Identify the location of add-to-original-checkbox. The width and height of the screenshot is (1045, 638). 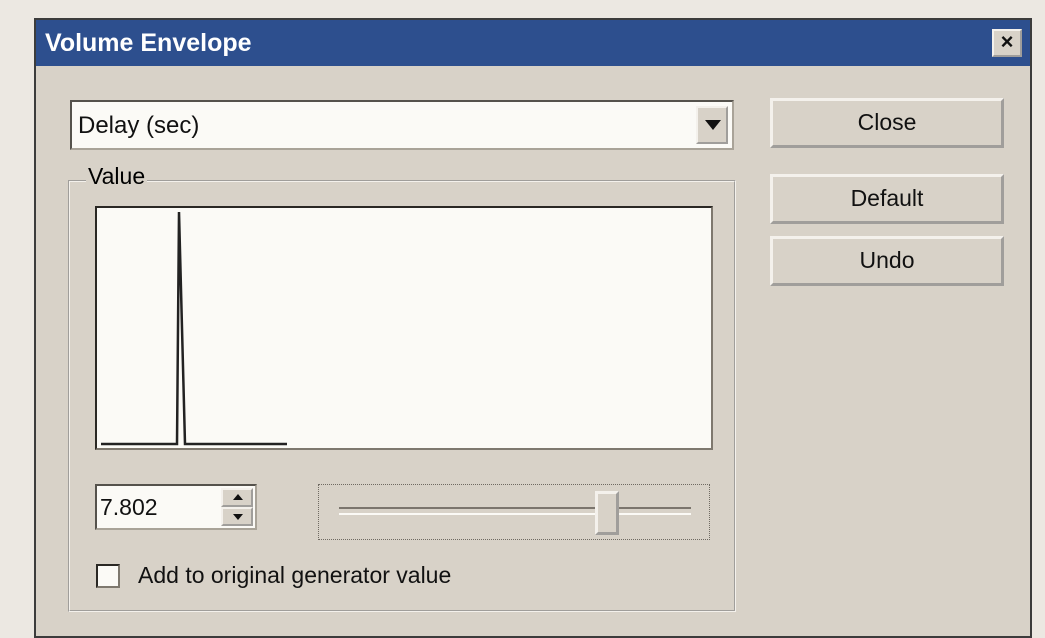
(108, 576).